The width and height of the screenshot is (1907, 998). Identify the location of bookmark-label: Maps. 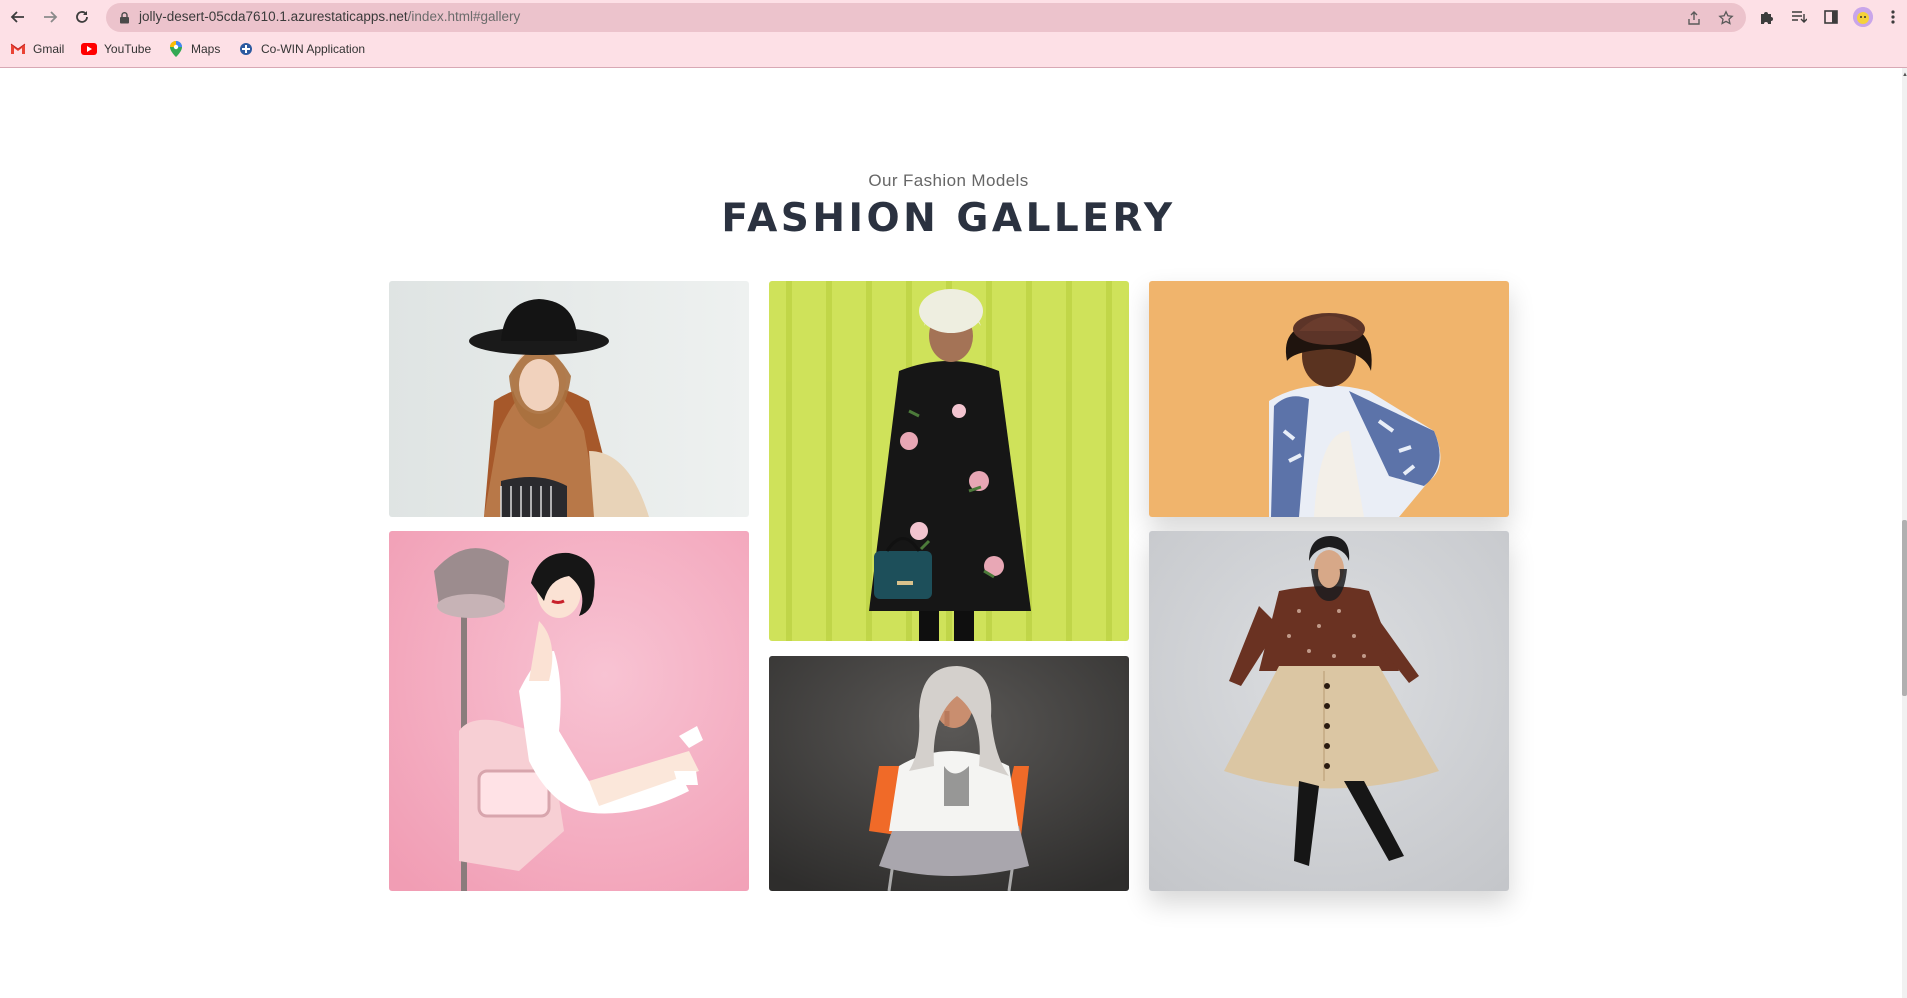
(206, 49).